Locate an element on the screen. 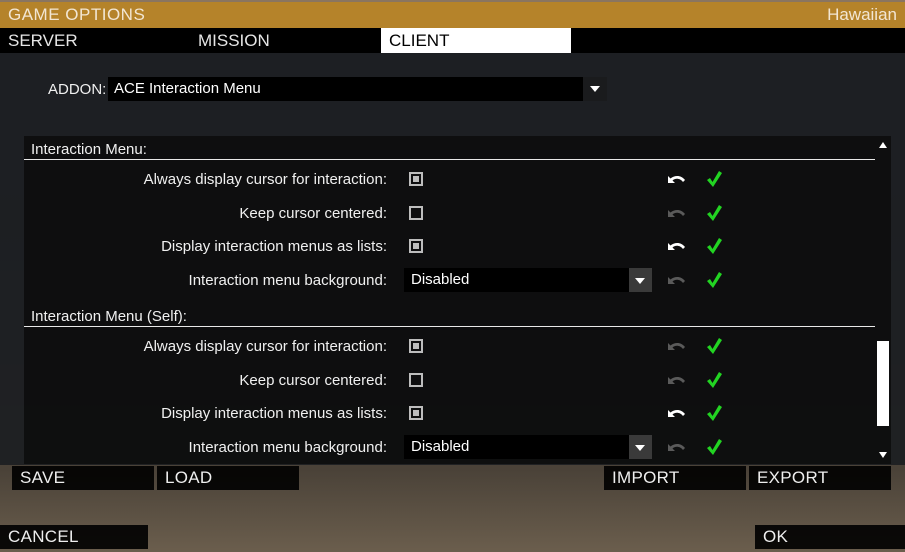 This screenshot has height=552, width=905. addon-dropdown-button is located at coordinates (595, 89).